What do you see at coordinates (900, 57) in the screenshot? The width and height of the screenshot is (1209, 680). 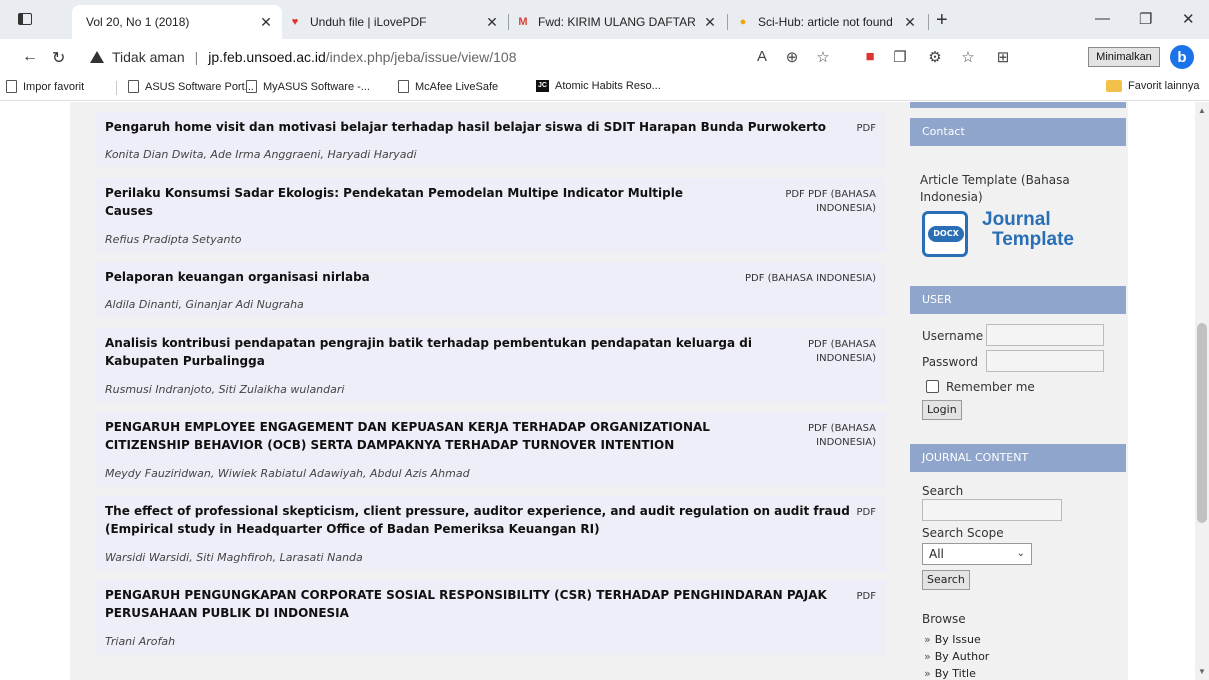 I see `extension-2-icon: ❐` at bounding box center [900, 57].